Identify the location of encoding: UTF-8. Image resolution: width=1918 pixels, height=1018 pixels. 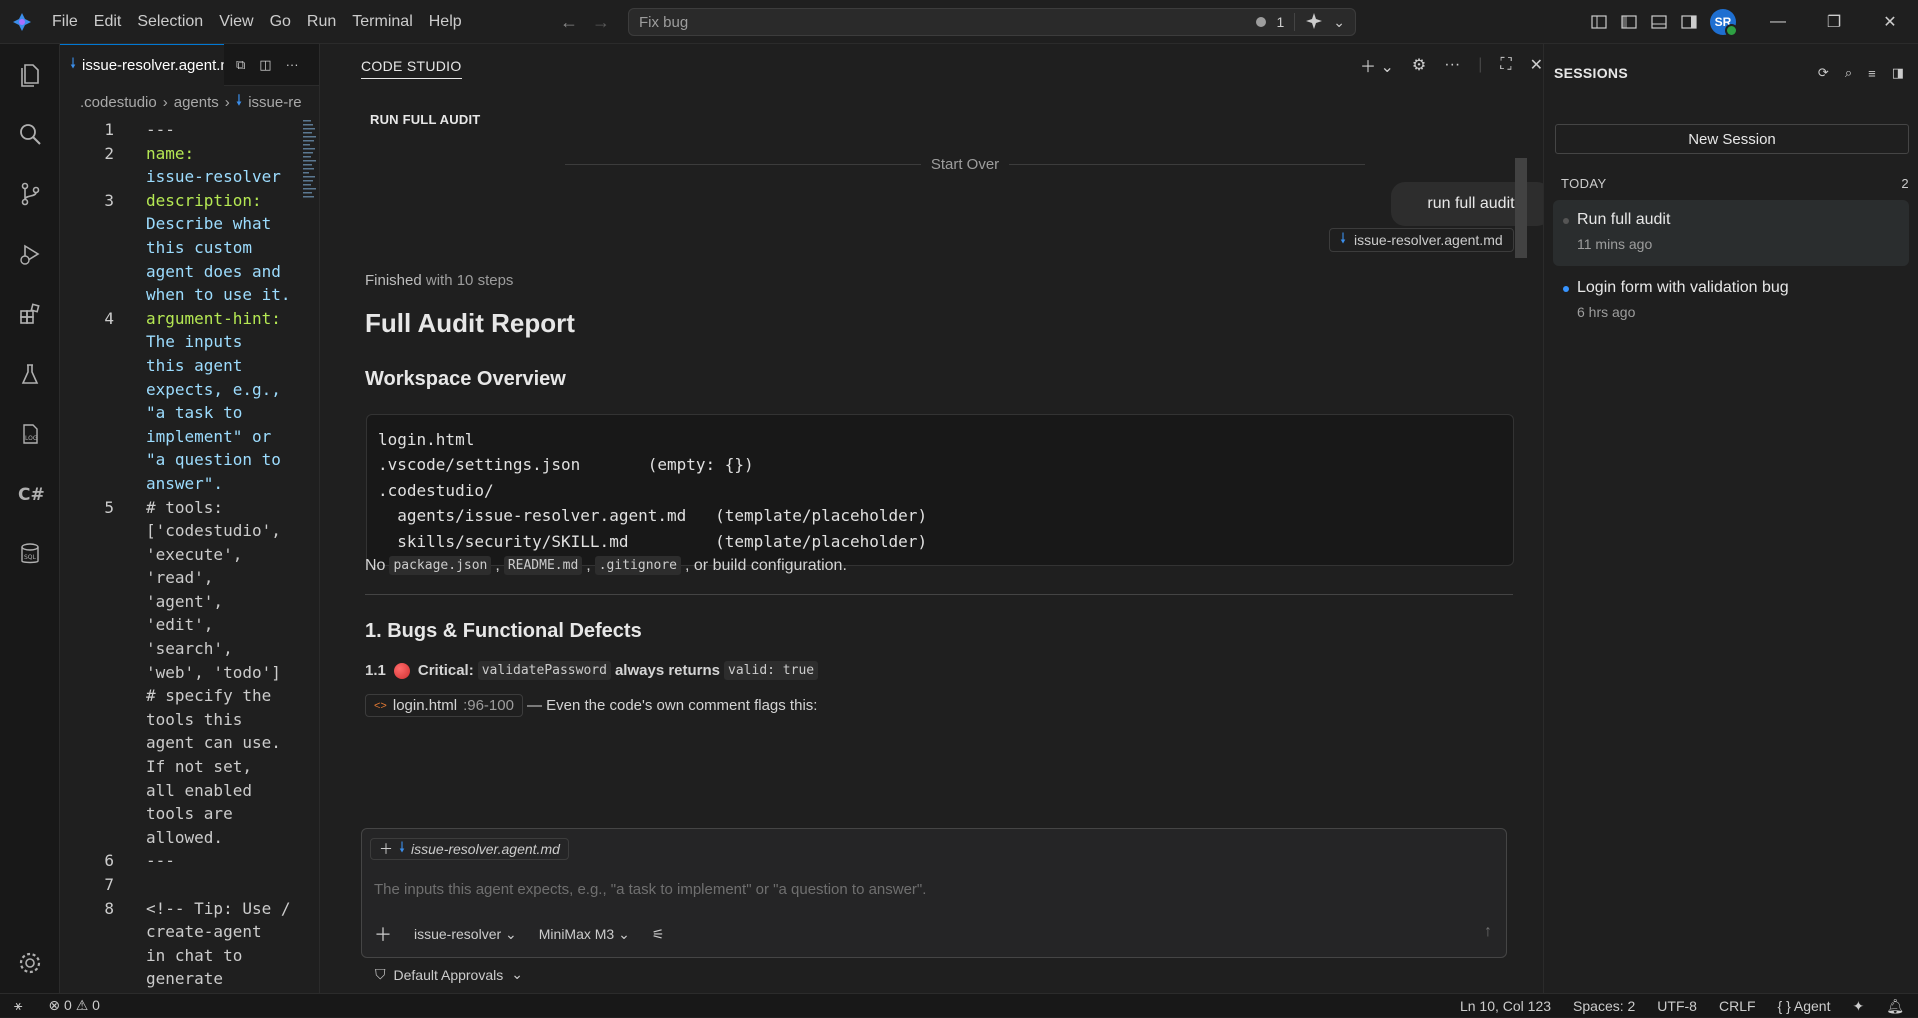
(1677, 1006).